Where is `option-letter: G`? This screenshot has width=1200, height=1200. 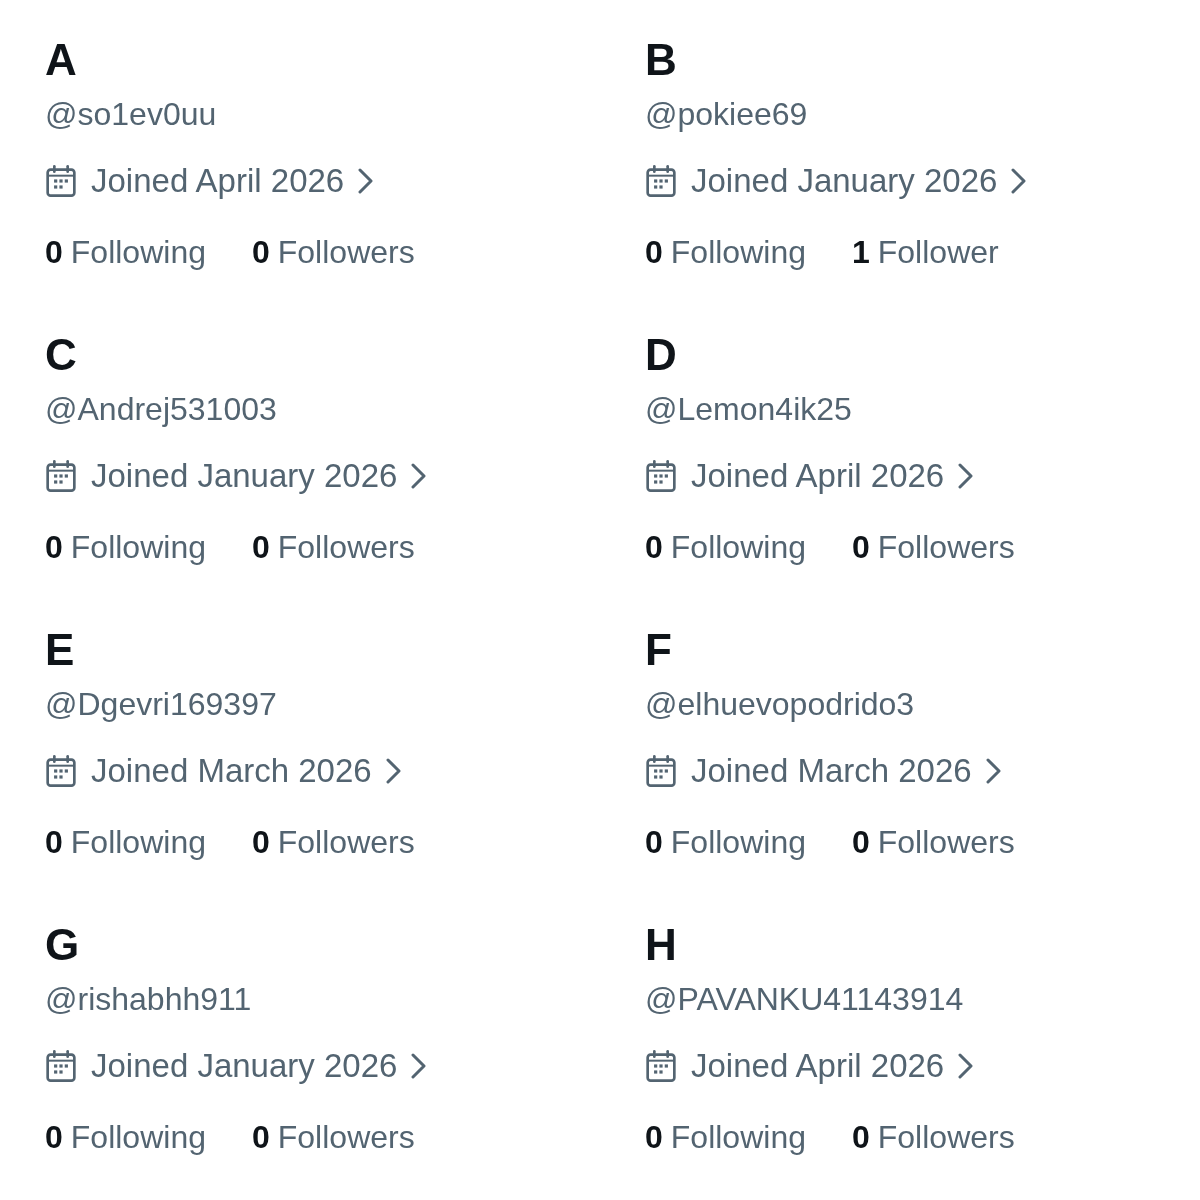 option-letter: G is located at coordinates (62, 945).